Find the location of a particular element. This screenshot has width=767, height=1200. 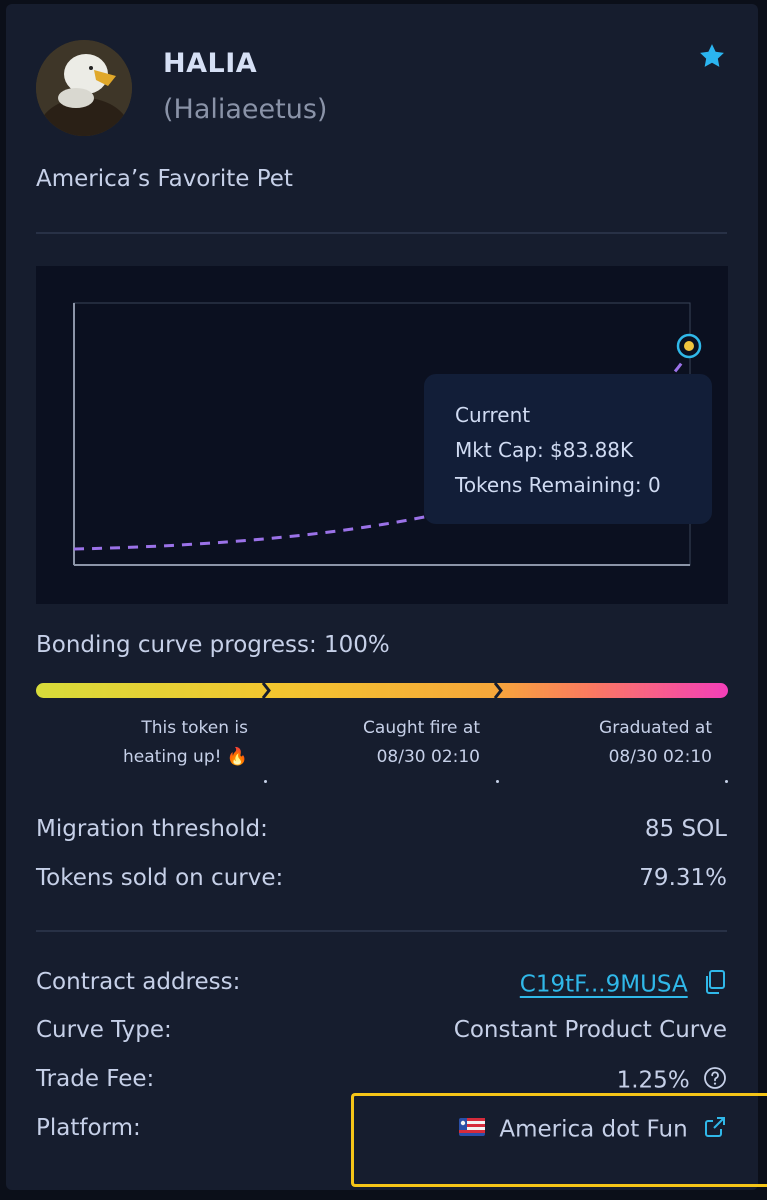

contract-address-link: C19tF...9MUSA is located at coordinates (604, 985).